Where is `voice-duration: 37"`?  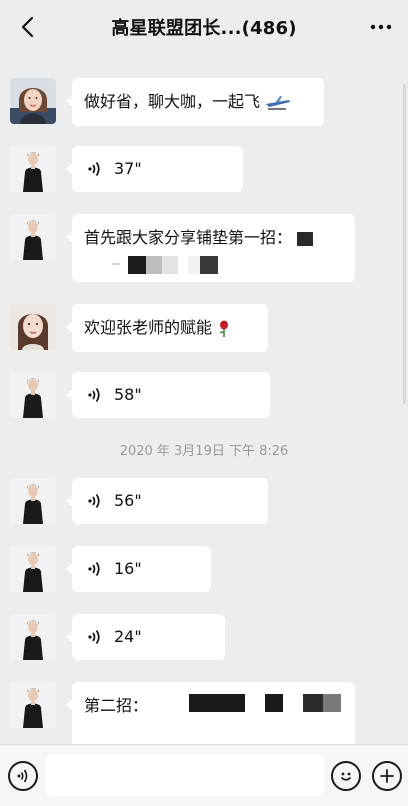
voice-duration: 37" is located at coordinates (128, 168).